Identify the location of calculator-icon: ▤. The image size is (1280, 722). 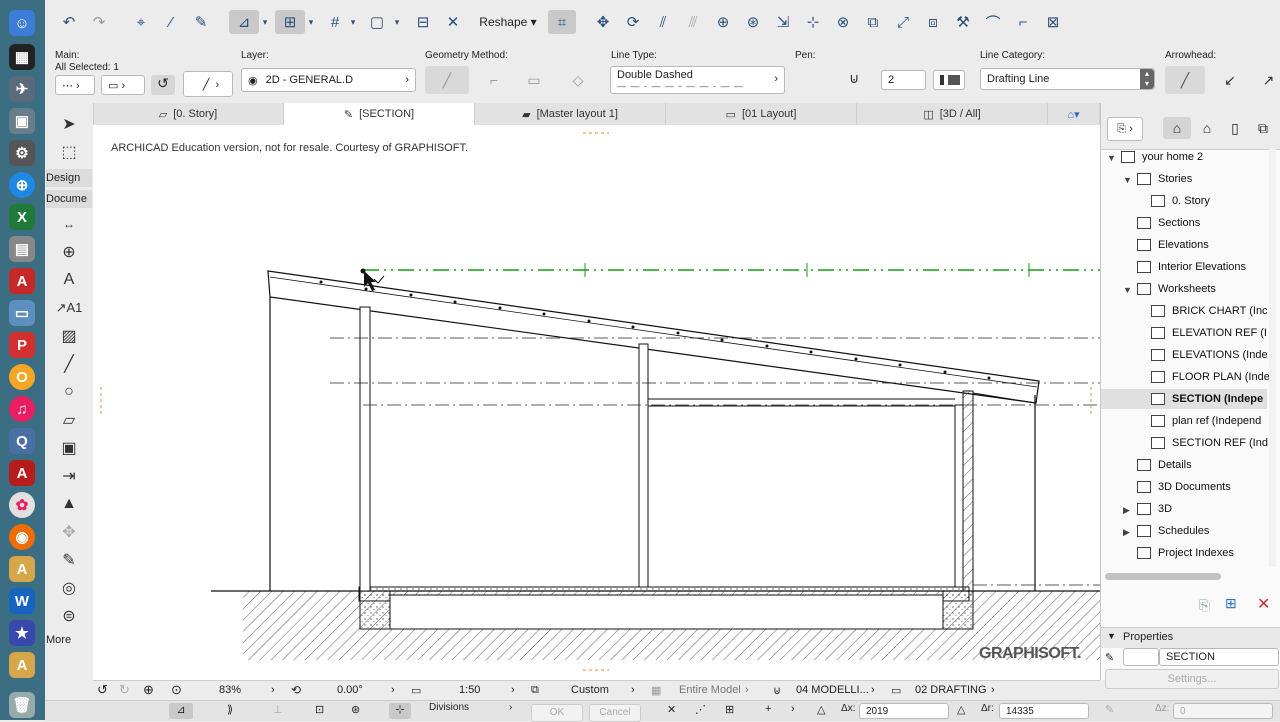
(22, 249).